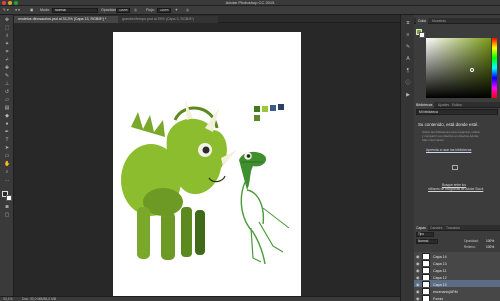 This screenshot has height=301, width=500. What do you see at coordinates (408, 95) in the screenshot?
I see `actions-icon: ▶` at bounding box center [408, 95].